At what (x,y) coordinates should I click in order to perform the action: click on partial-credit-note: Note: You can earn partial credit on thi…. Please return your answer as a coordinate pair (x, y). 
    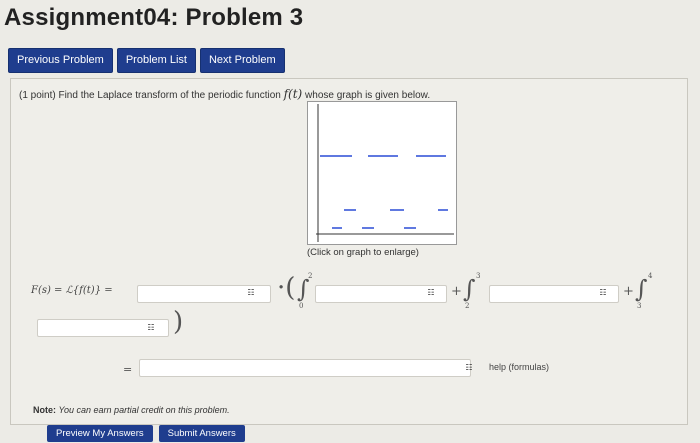
    Looking at the image, I should click on (131, 410).